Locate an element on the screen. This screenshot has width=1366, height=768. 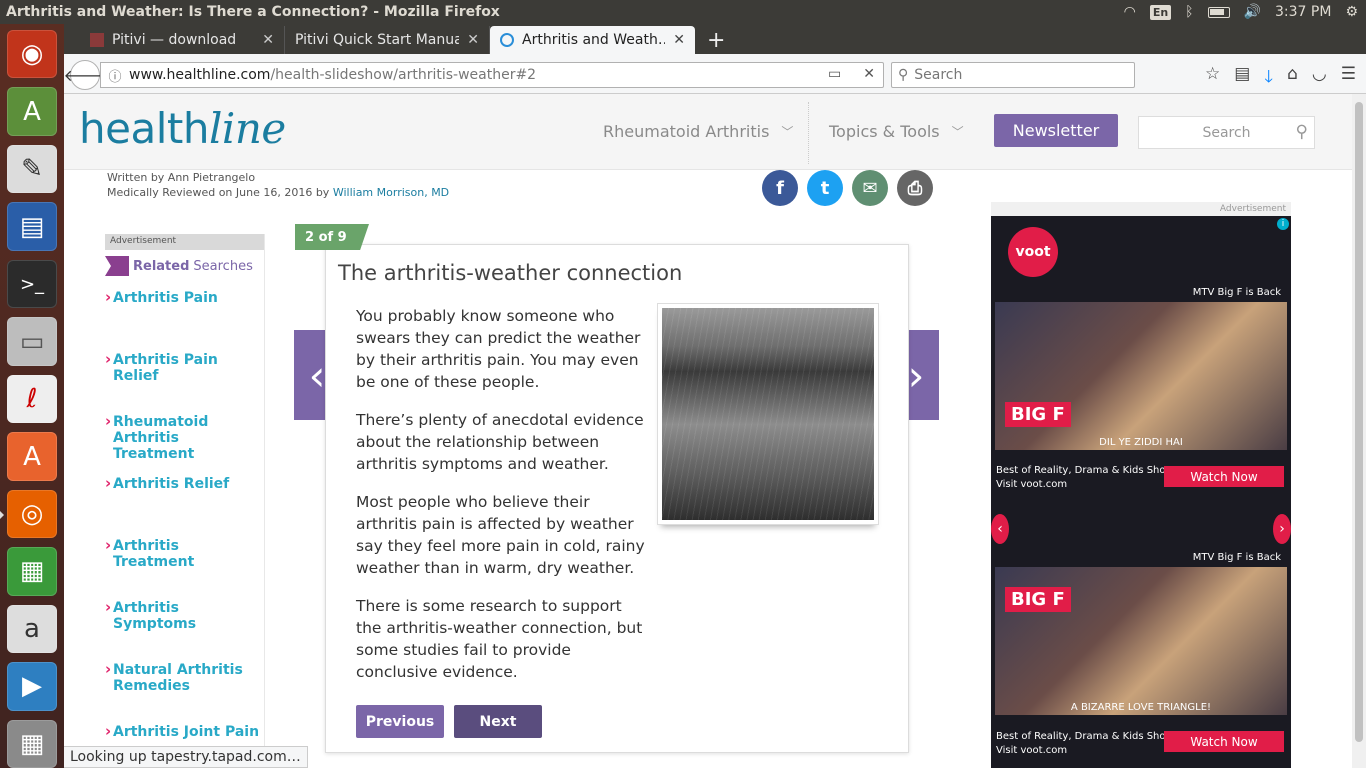
related-link: Arthritis Treatment is located at coordinates (185, 553).